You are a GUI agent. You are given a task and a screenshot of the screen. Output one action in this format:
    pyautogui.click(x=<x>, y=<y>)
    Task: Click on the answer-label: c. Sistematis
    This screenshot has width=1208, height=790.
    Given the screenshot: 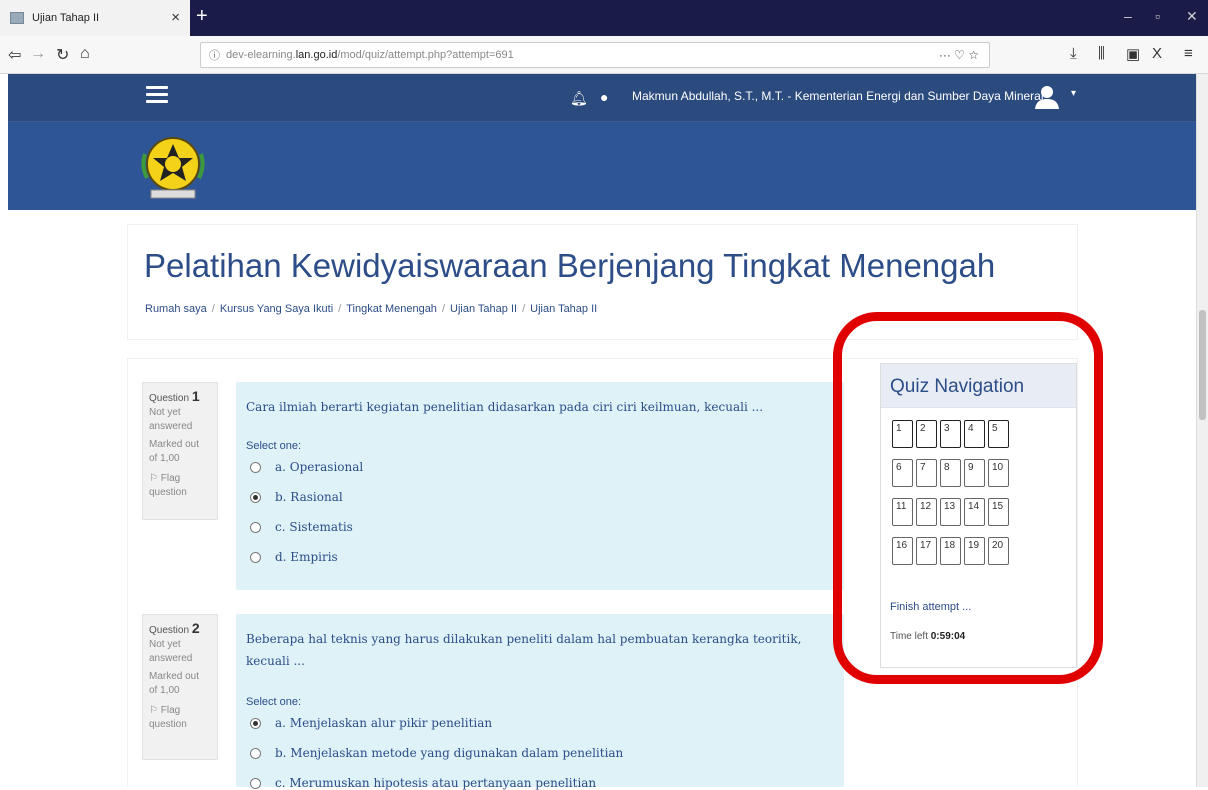 What is the action you would take?
    pyautogui.click(x=314, y=527)
    